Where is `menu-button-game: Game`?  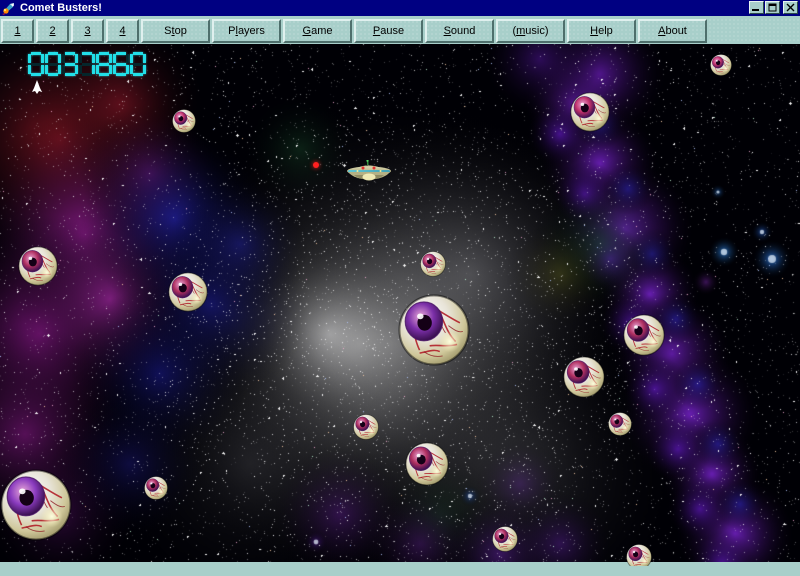
menu-button-game: Game is located at coordinates (317, 31).